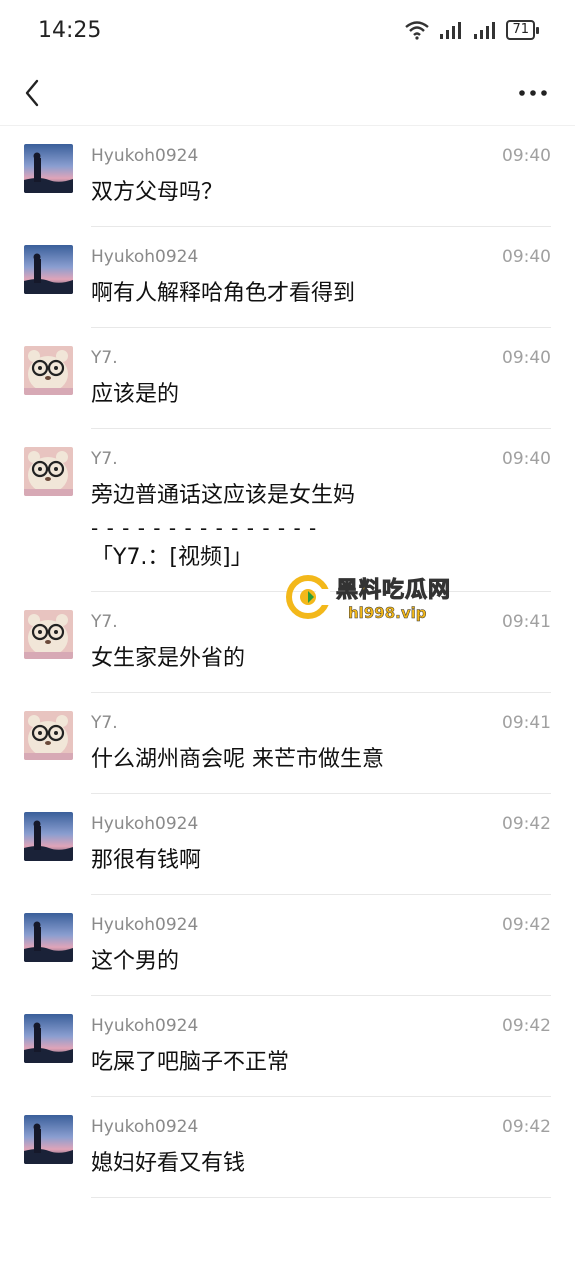 This screenshot has width=575, height=1280. I want to click on message-body: Hyukoh0924 09:40 啊有人解释哈角色才看得到, so click(321, 277).